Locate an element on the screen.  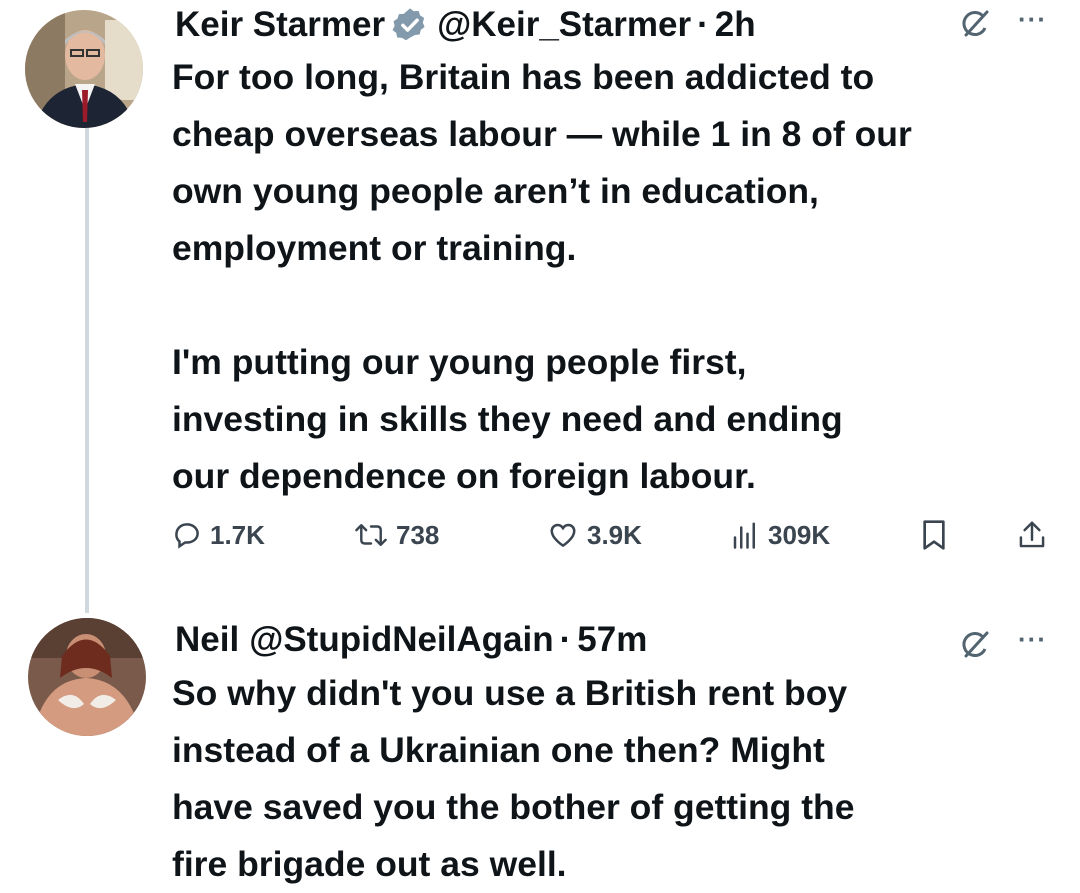
reply-button: 1.7K is located at coordinates (218, 535).